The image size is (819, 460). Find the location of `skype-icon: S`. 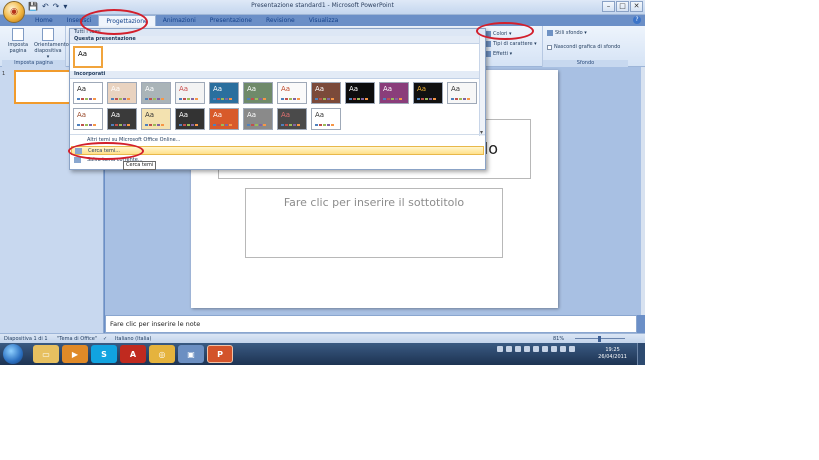

skype-icon: S is located at coordinates (104, 354).